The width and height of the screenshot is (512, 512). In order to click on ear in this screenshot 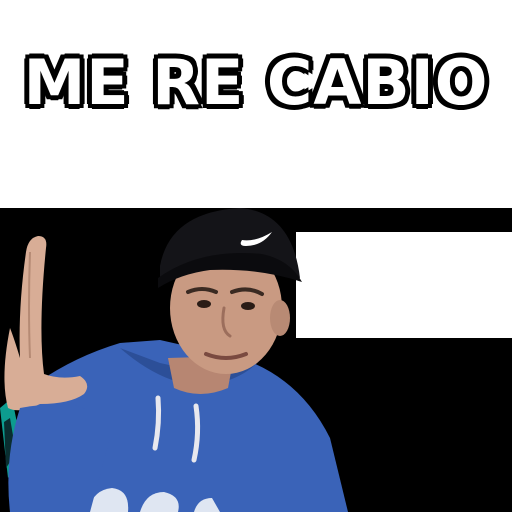, I will do `click(280, 318)`.